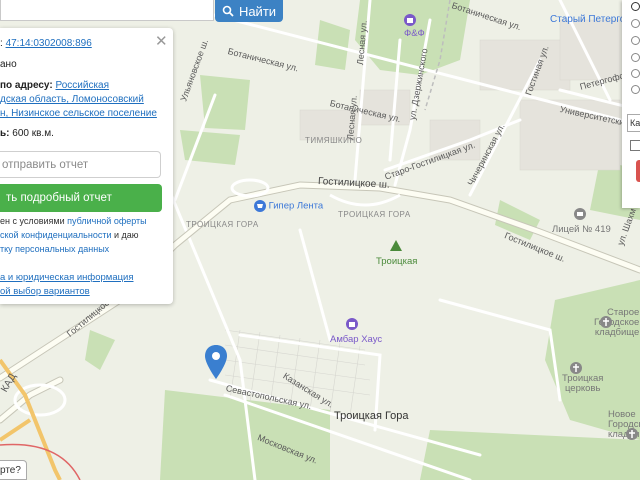 The image size is (640, 480). What do you see at coordinates (8, 64) in the screenshot?
I see `status-text: ано` at bounding box center [8, 64].